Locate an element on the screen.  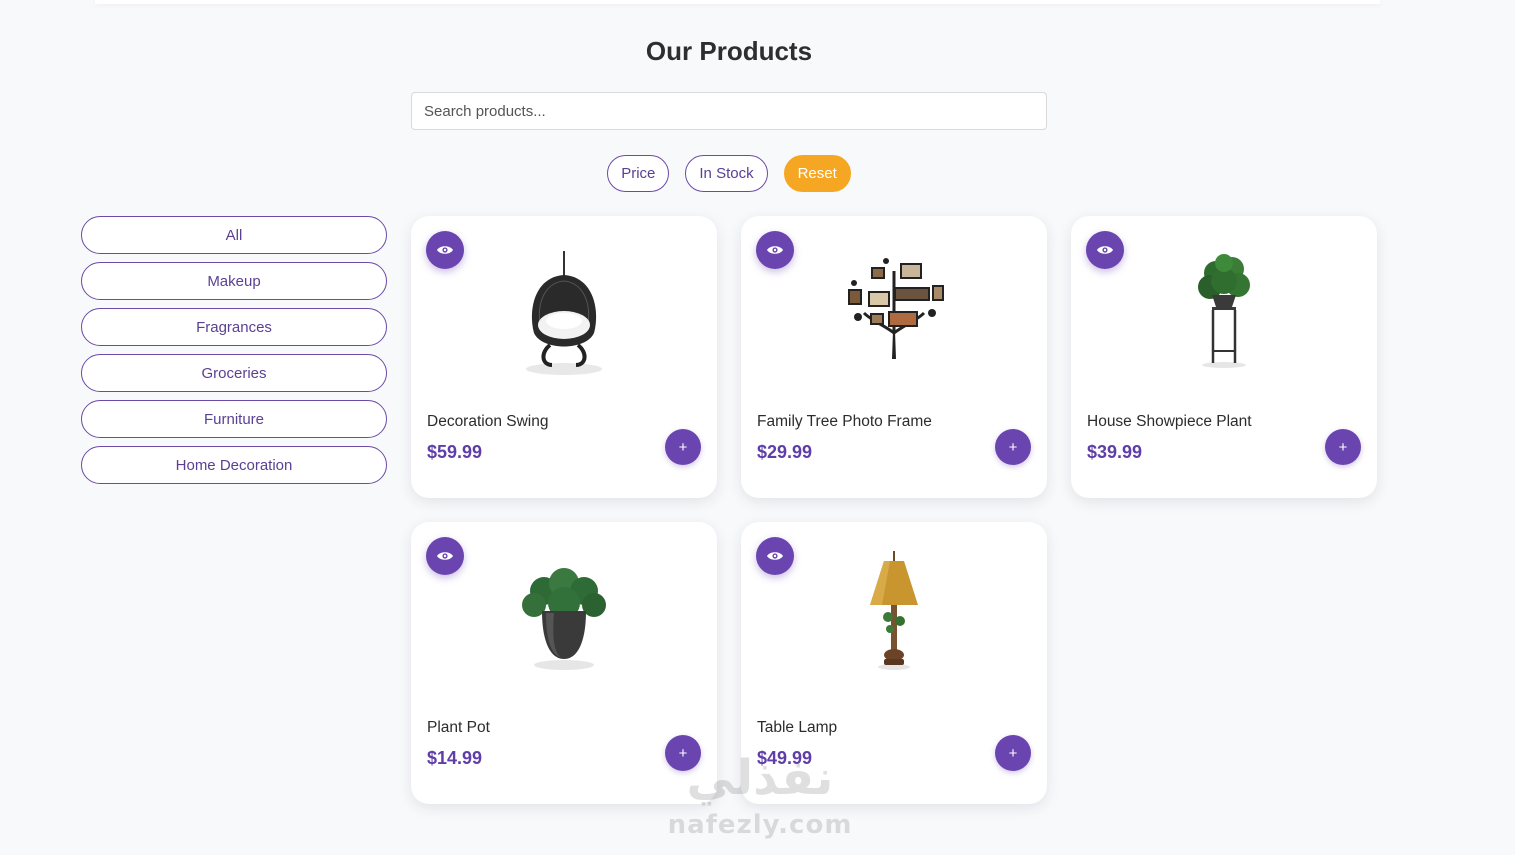
product-name: Plant Pot is located at coordinates (458, 727).